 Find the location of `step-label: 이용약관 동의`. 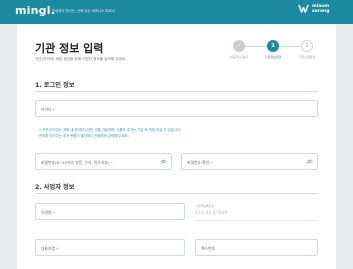

step-label: 이용약관 동의 is located at coordinates (239, 57).